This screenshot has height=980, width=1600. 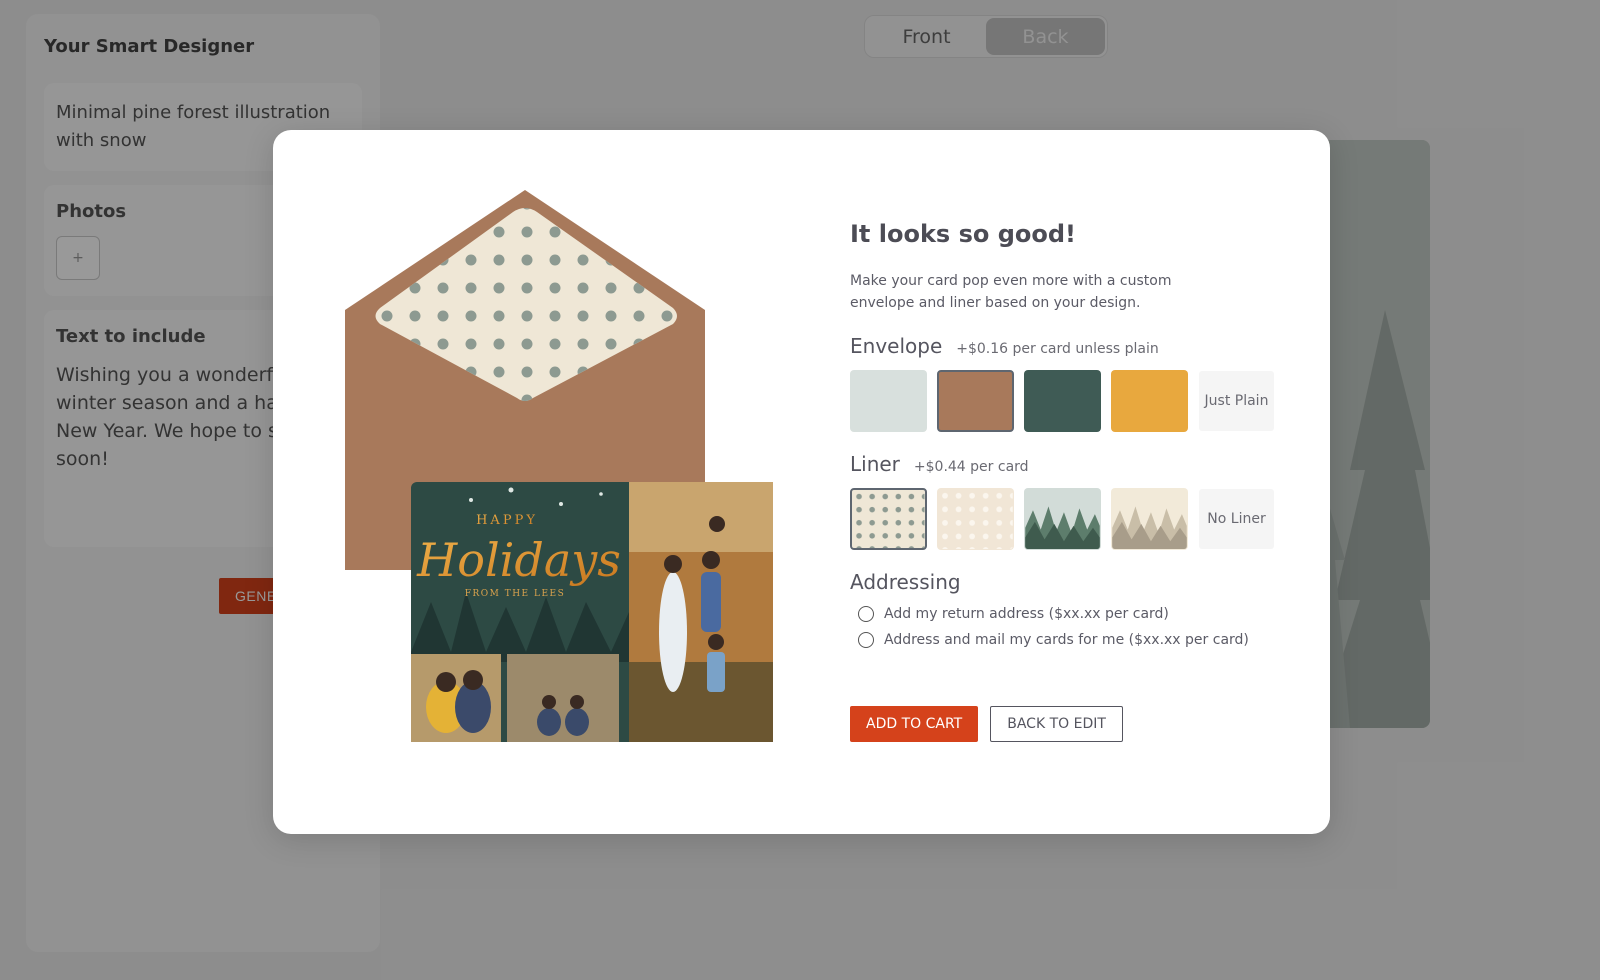 What do you see at coordinates (592, 612) in the screenshot?
I see `holiday-card: HAPPY Holidays FROM THE LEES` at bounding box center [592, 612].